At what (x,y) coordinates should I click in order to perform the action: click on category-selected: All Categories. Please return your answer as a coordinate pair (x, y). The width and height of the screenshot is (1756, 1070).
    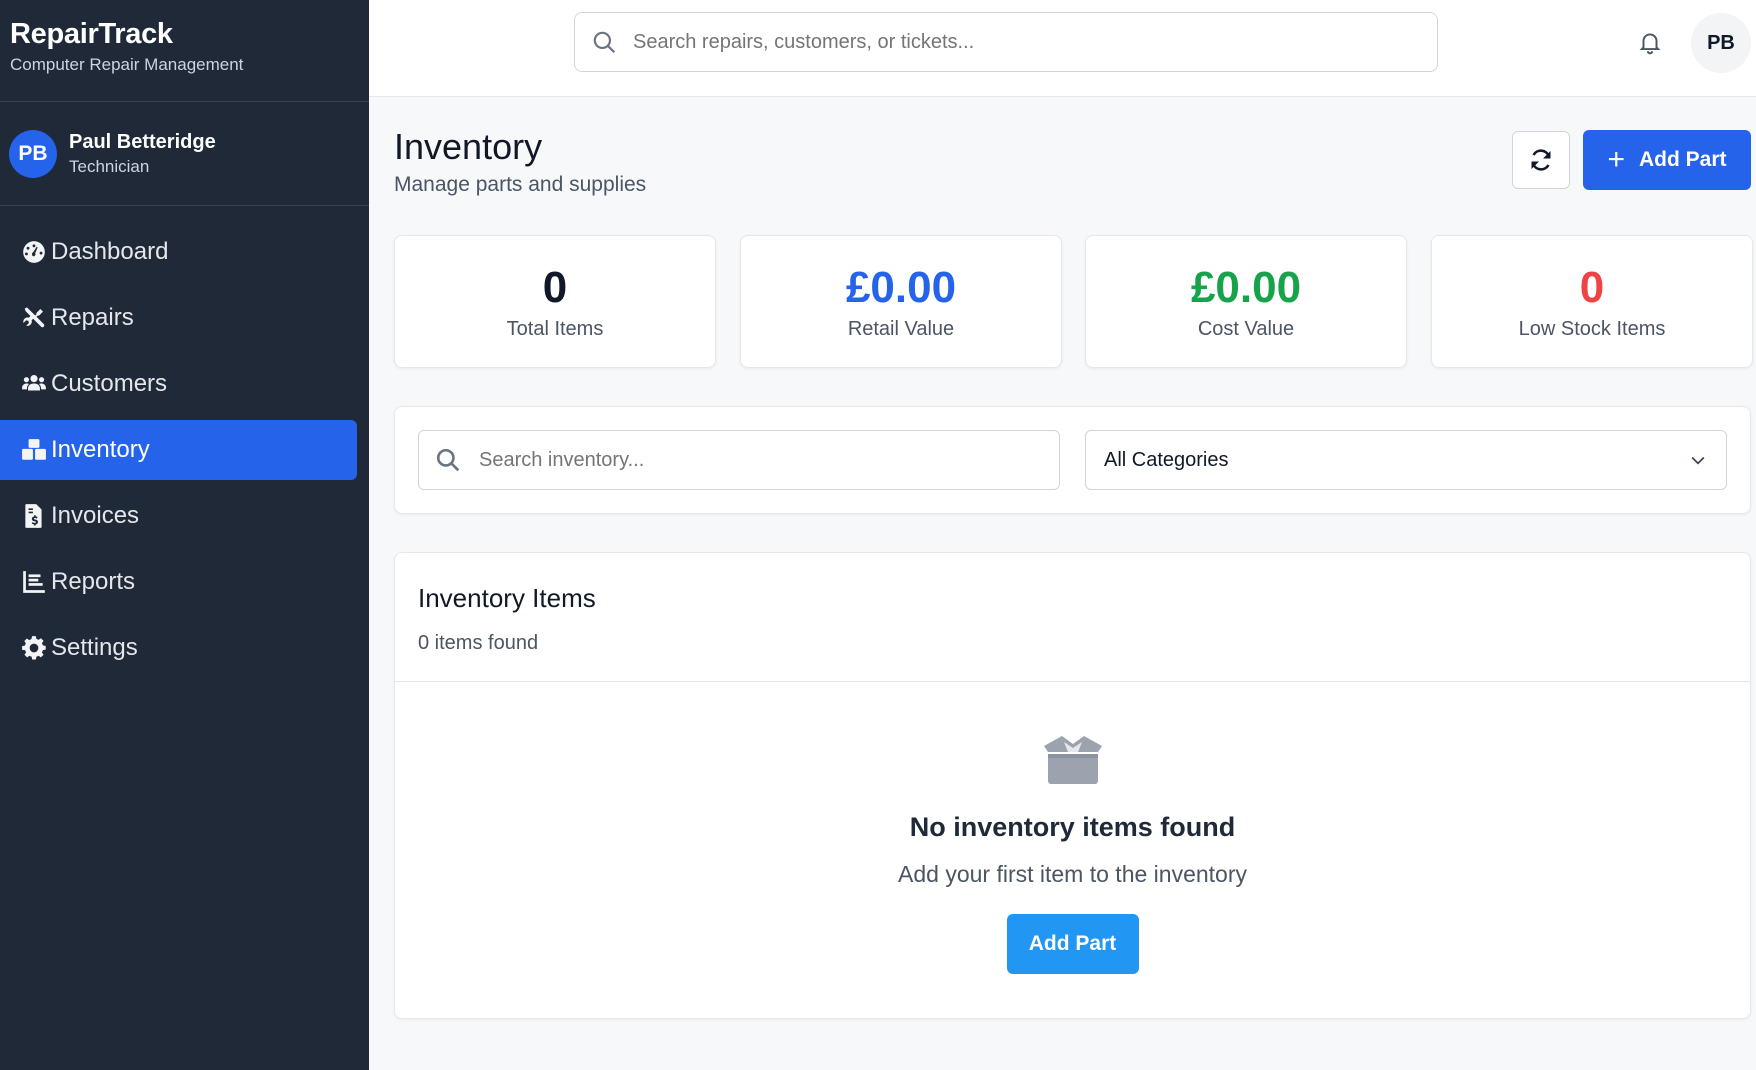
    Looking at the image, I should click on (1166, 459).